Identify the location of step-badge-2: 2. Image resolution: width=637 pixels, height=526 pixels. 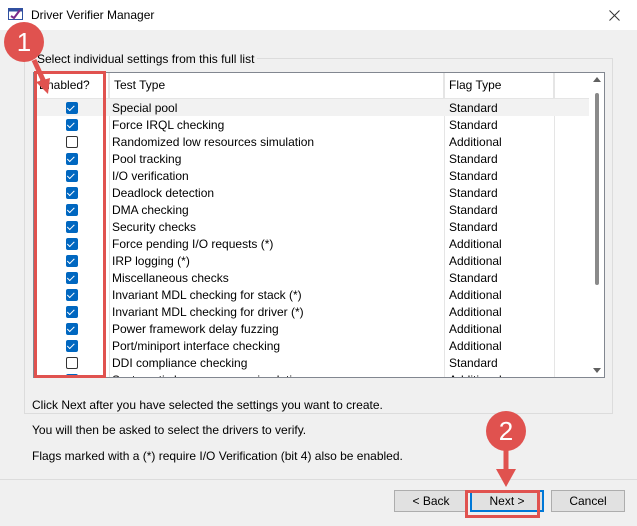
(506, 431).